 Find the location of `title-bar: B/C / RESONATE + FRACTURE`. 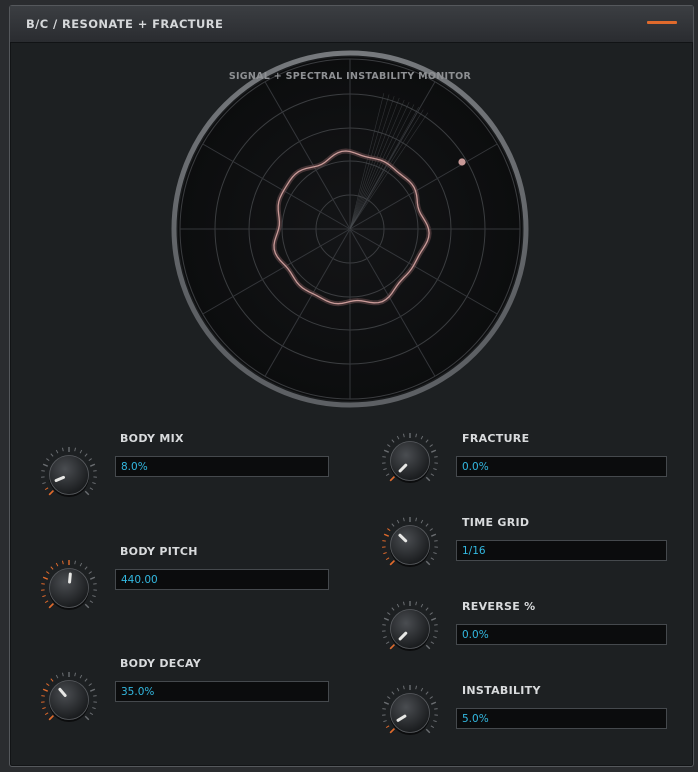

title-bar: B/C / RESONATE + FRACTURE is located at coordinates (351, 24).